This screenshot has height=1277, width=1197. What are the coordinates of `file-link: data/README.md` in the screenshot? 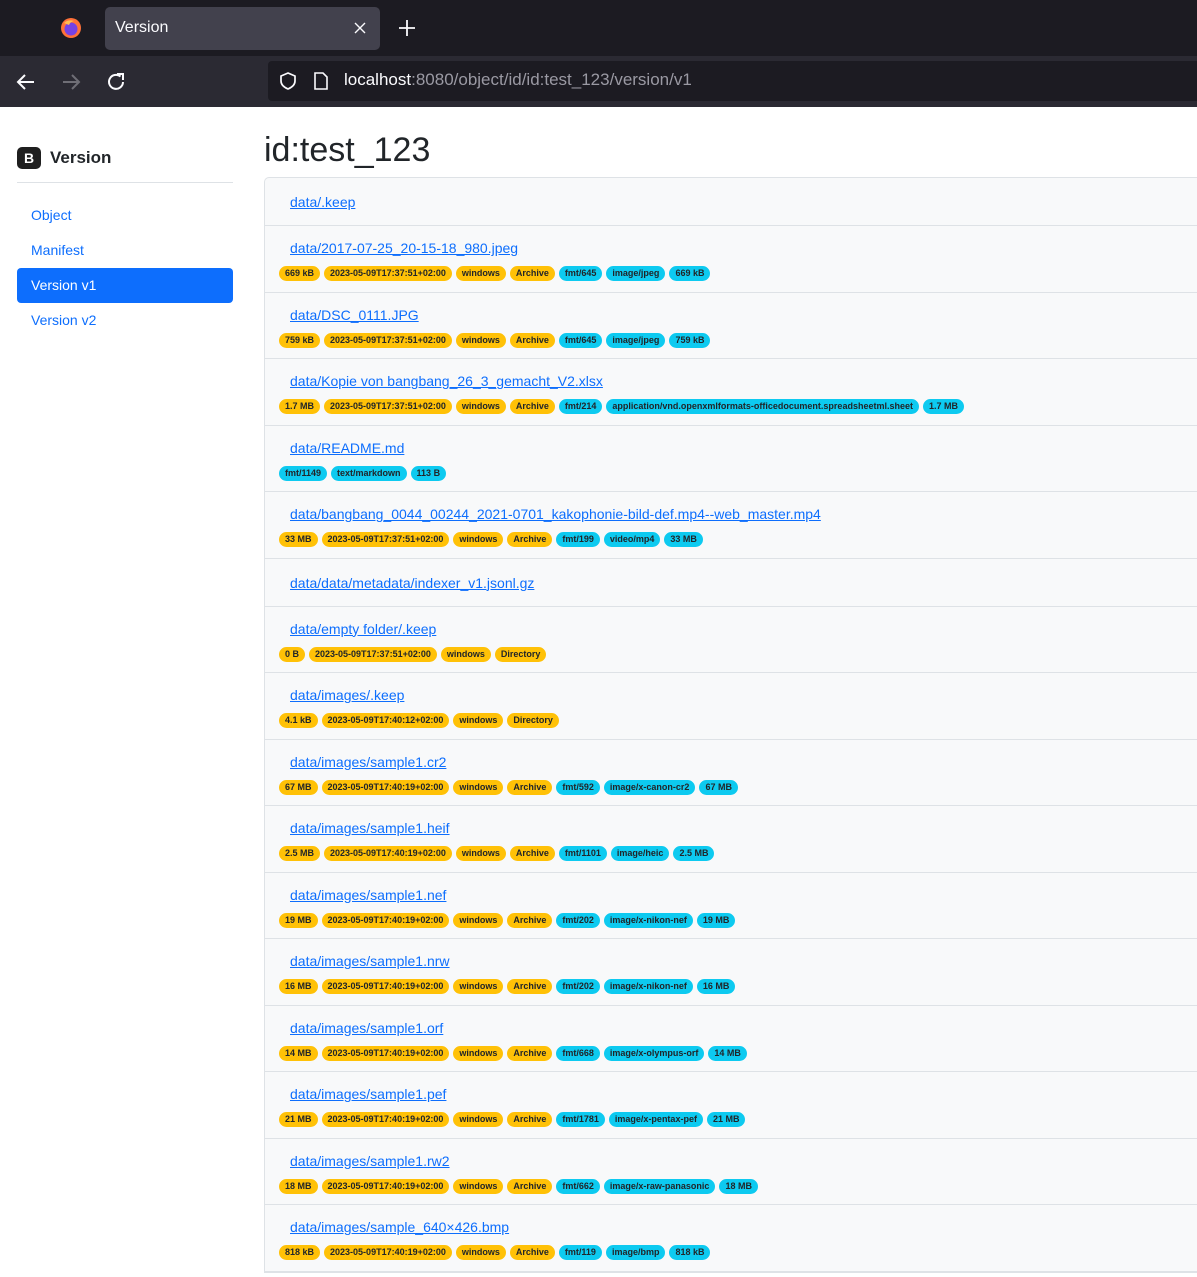 It's located at (347, 448).